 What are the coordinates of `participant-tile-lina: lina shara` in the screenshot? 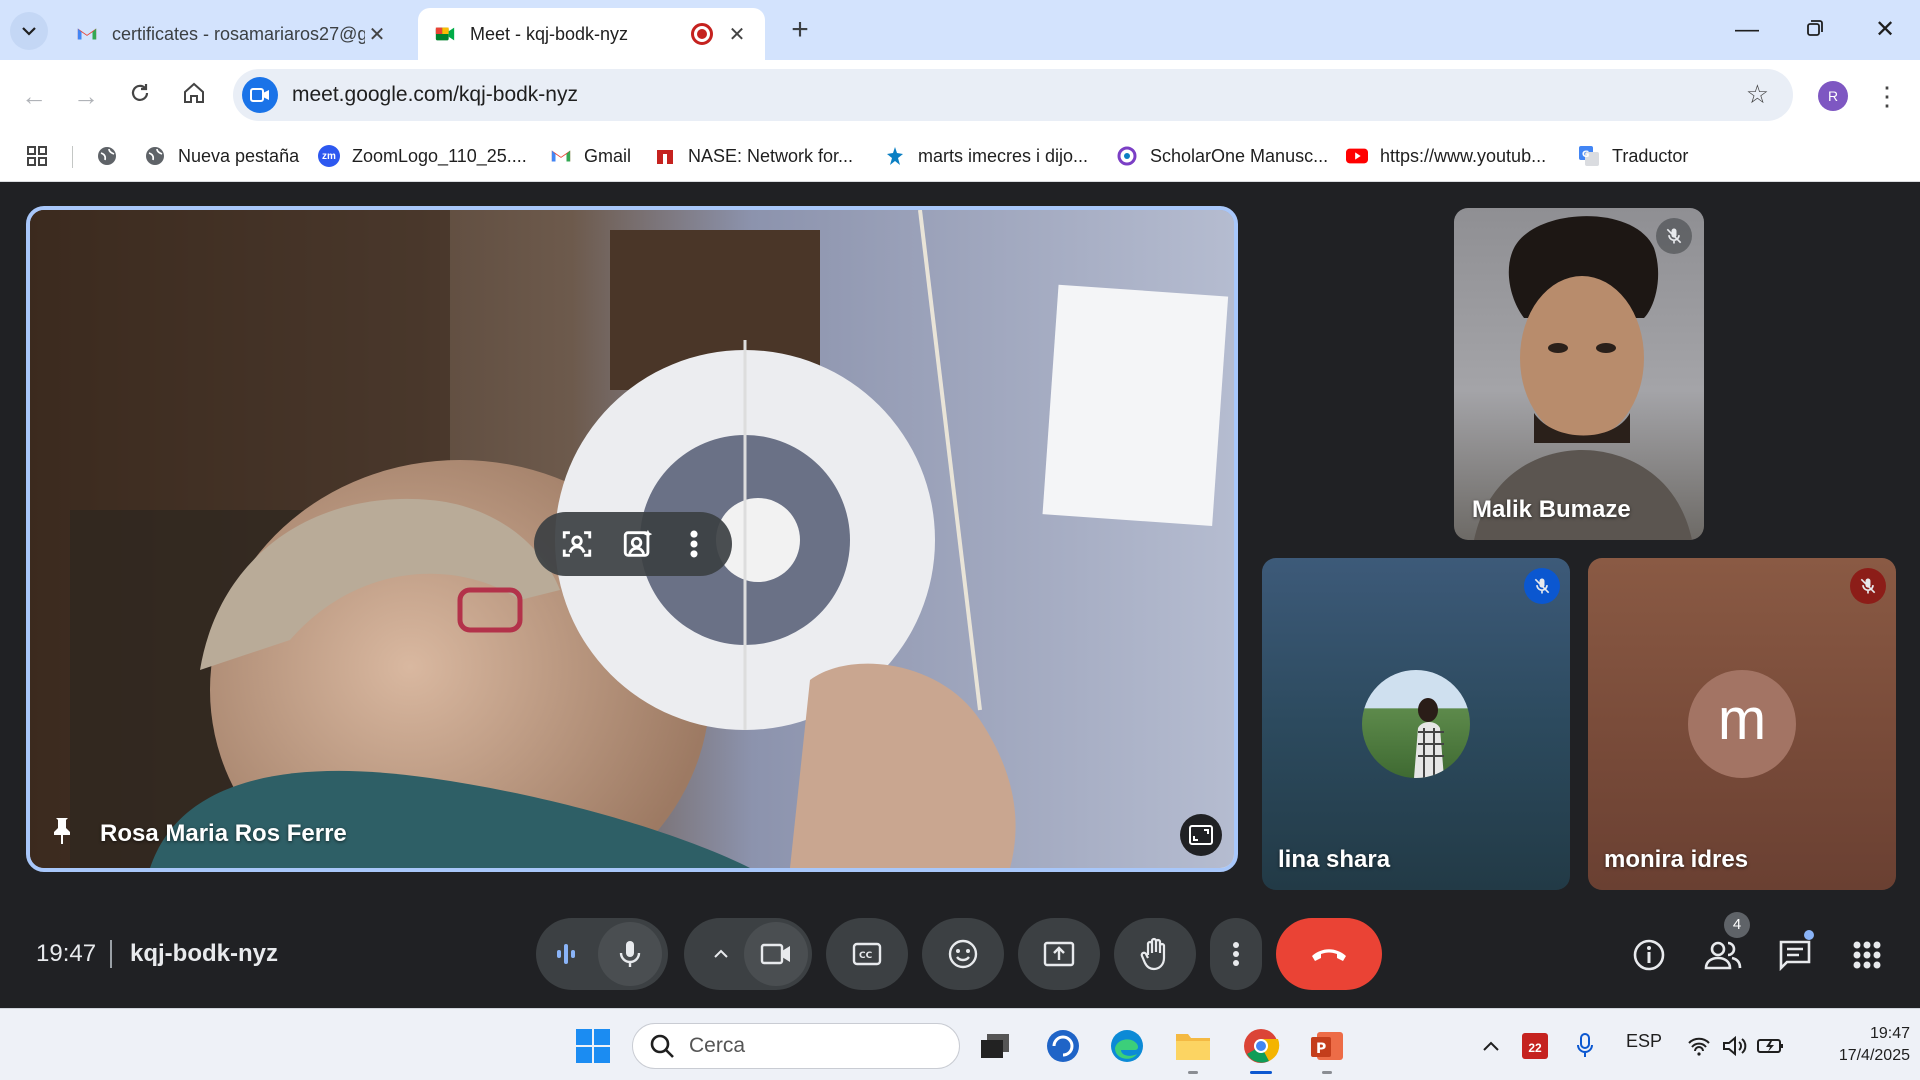 It's located at (1416, 724).